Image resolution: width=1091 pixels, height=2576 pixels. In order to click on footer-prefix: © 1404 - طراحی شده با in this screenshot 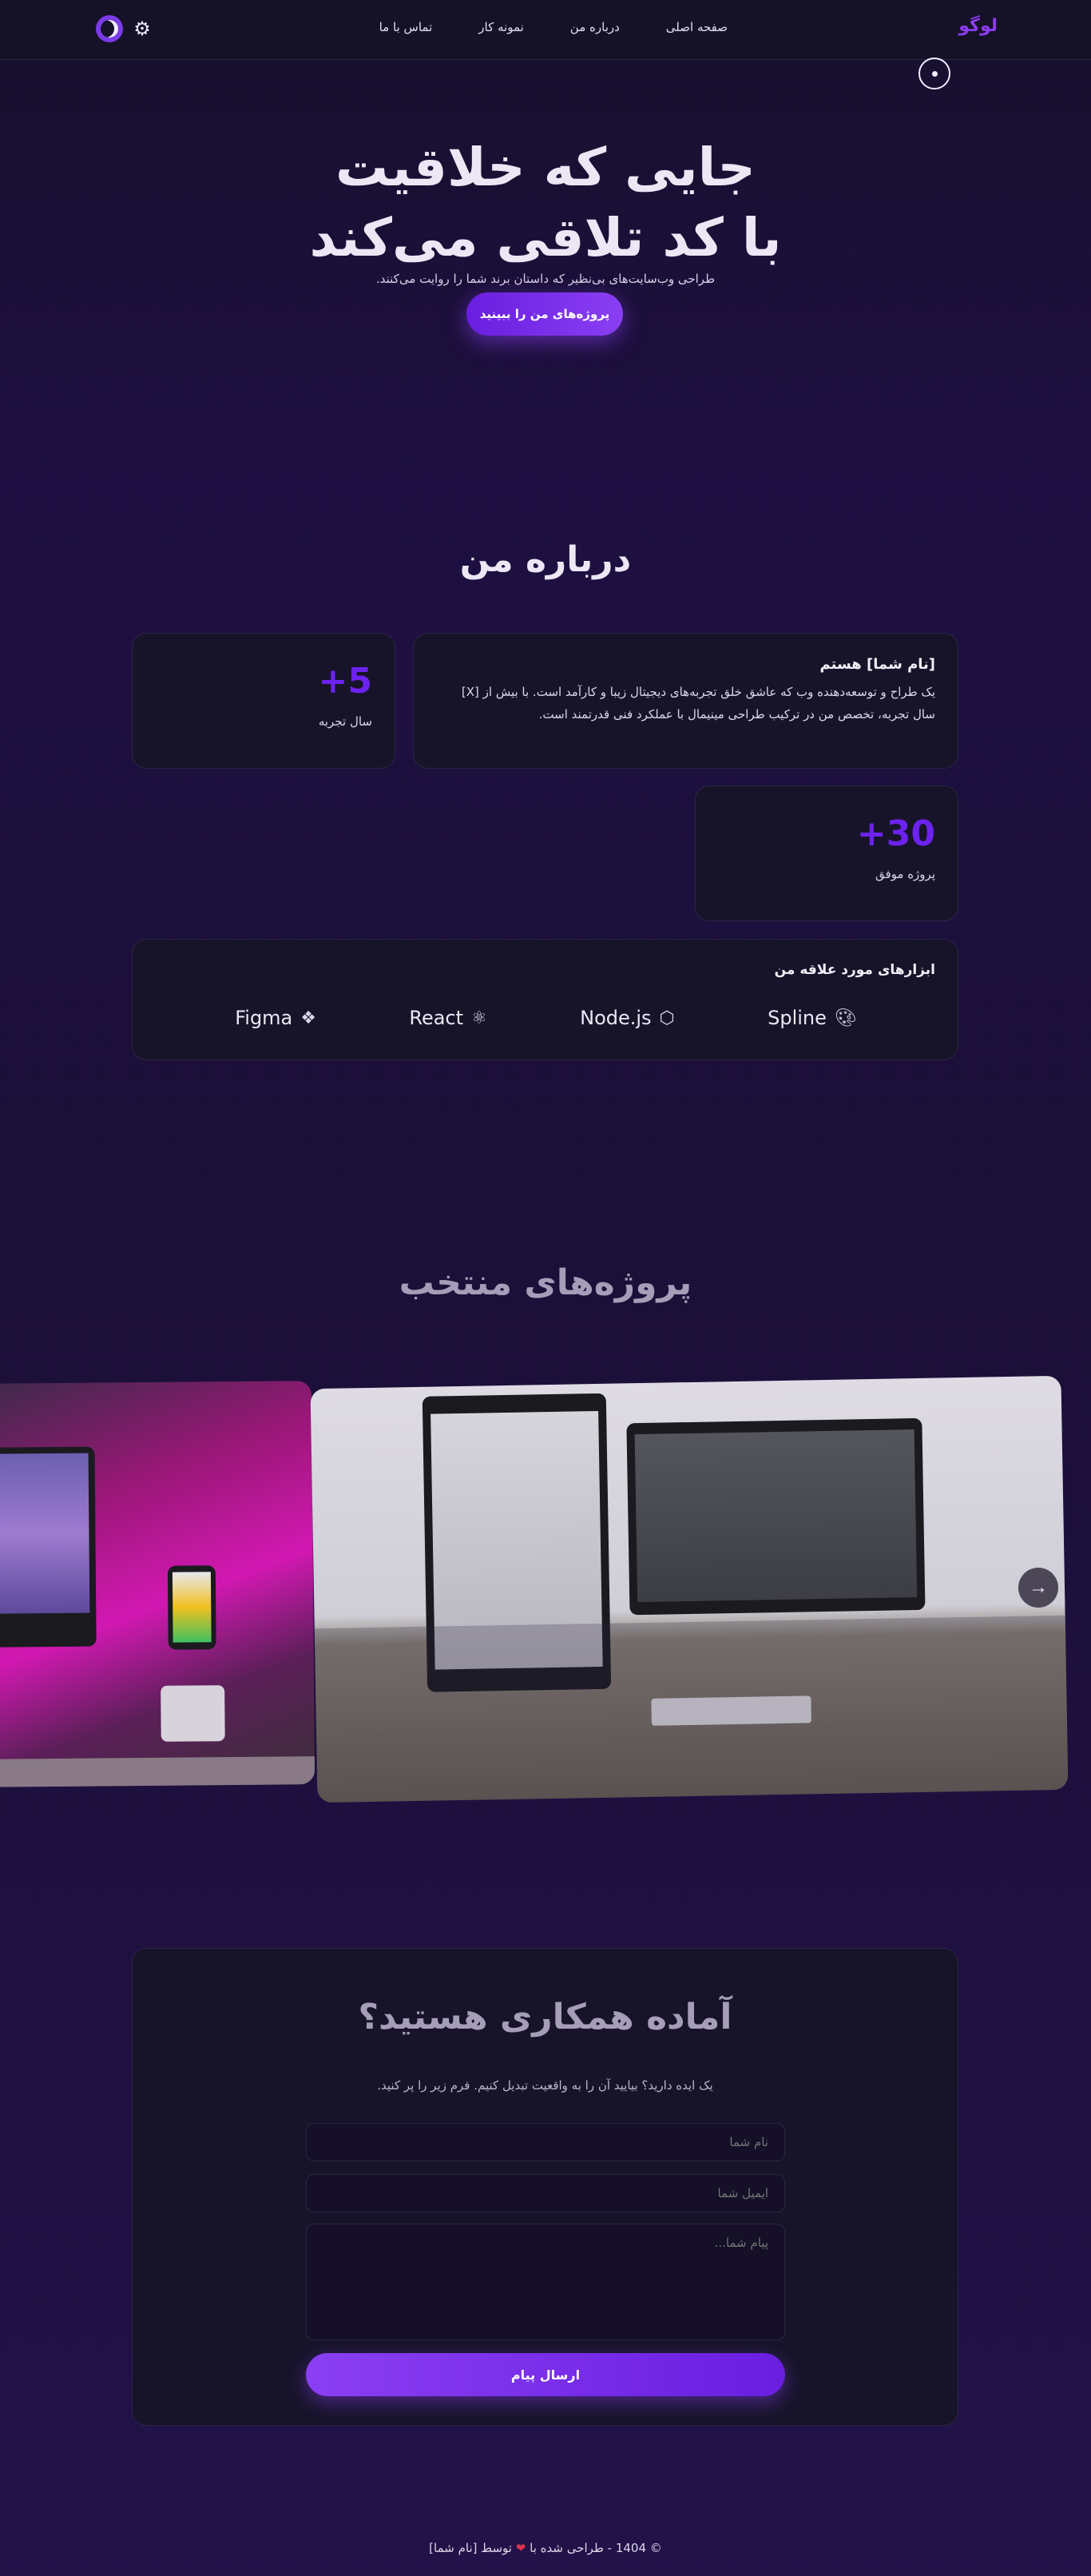, I will do `click(596, 2548)`.